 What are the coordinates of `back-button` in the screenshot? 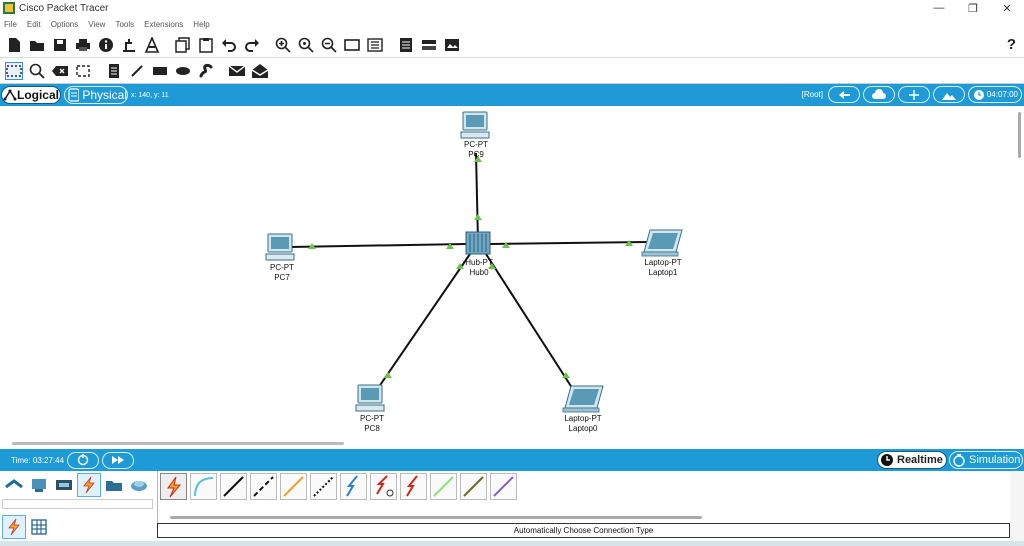 It's located at (844, 94).